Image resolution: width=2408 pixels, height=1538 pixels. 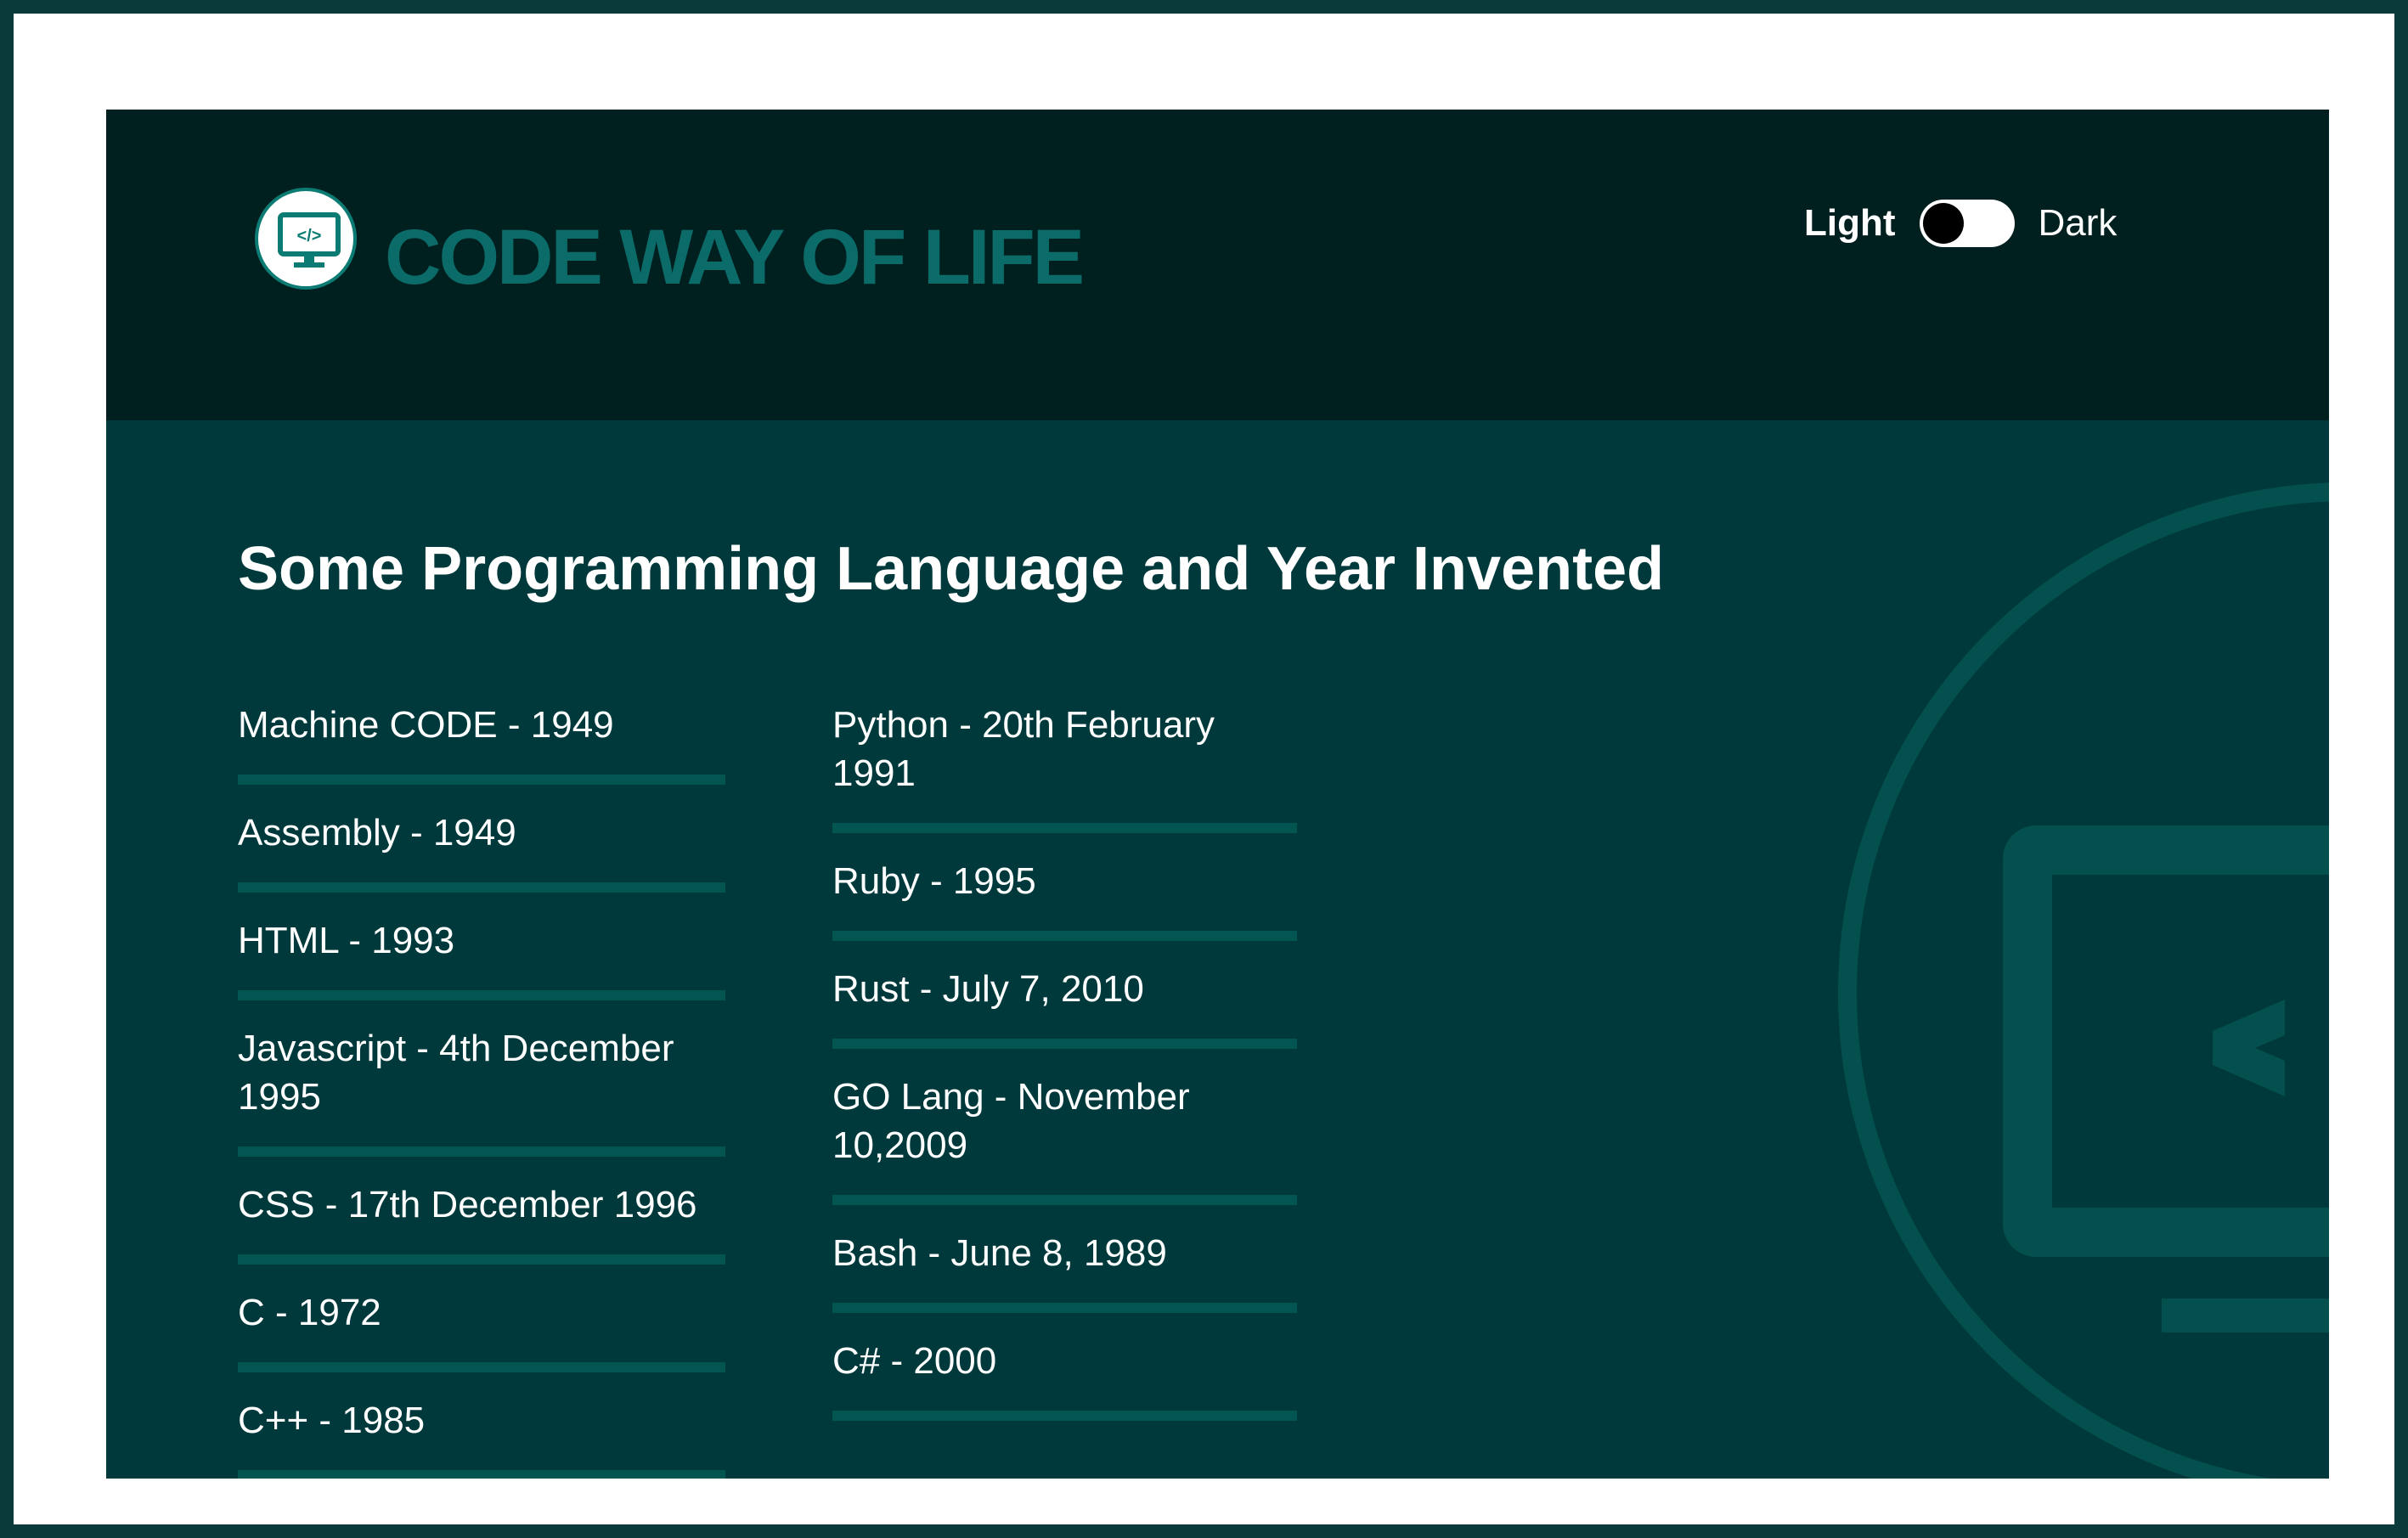 I want to click on language-item: HTML - 1993, so click(x=482, y=958).